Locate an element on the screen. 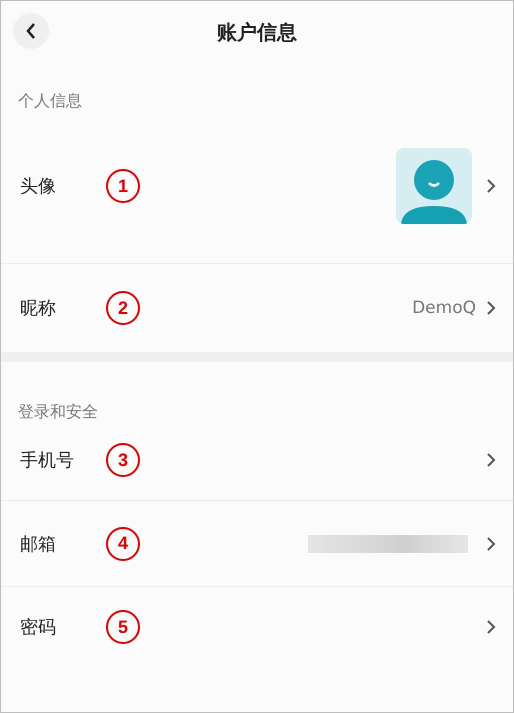 The image size is (514, 713). row-label: 密码 is located at coordinates (38, 627).